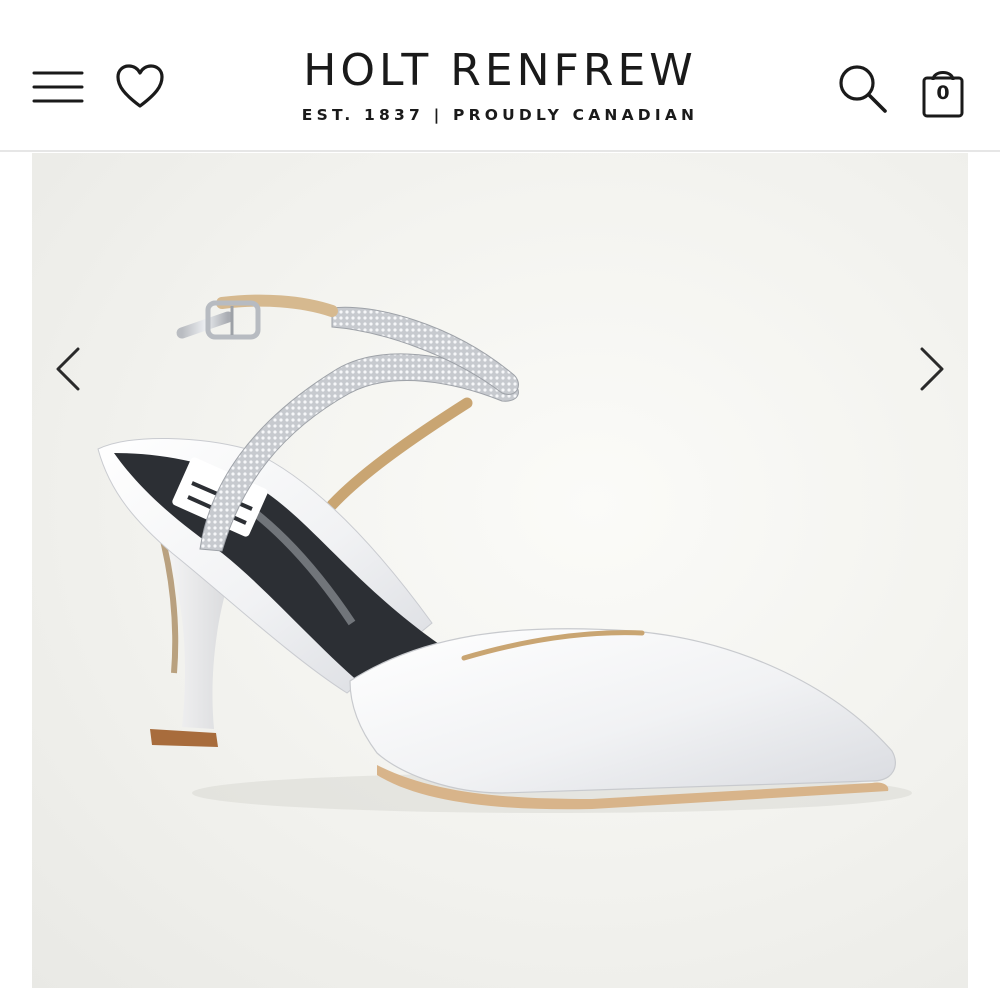  I want to click on next-image-button, so click(932, 369).